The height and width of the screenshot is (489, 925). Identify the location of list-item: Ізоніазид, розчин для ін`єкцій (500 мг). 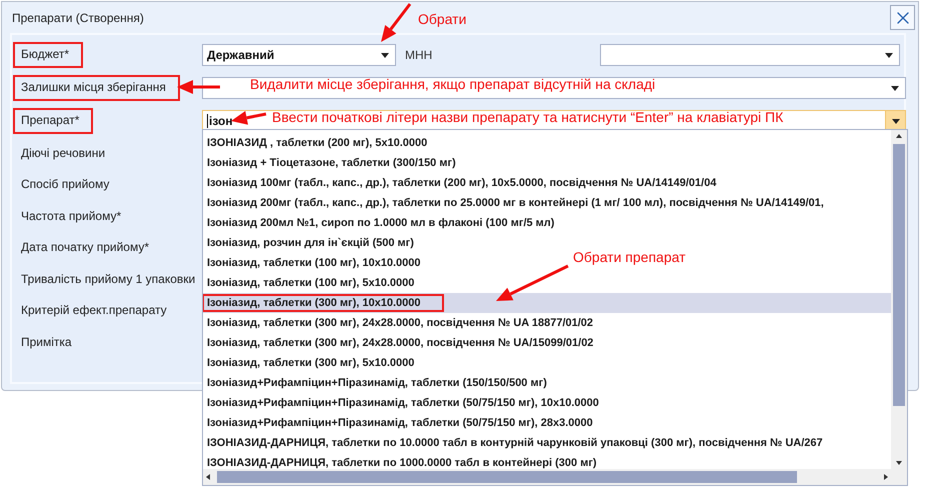
(320, 243).